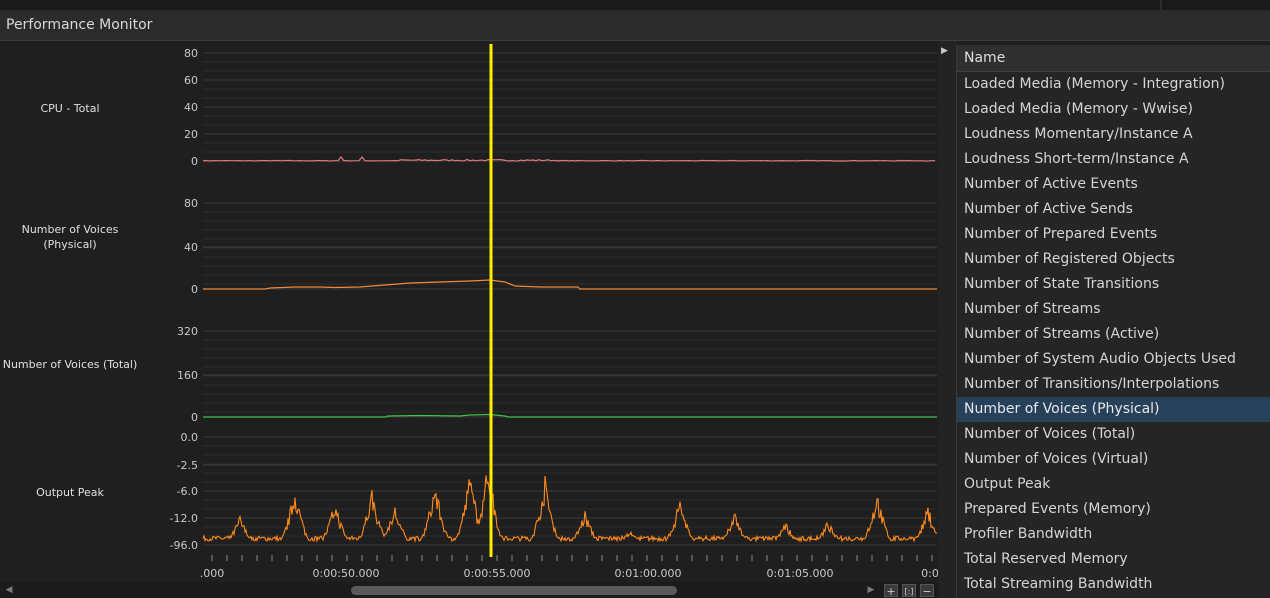 The image size is (1270, 598). What do you see at coordinates (212, 573) in the screenshot?
I see `time-axis-label: .000` at bounding box center [212, 573].